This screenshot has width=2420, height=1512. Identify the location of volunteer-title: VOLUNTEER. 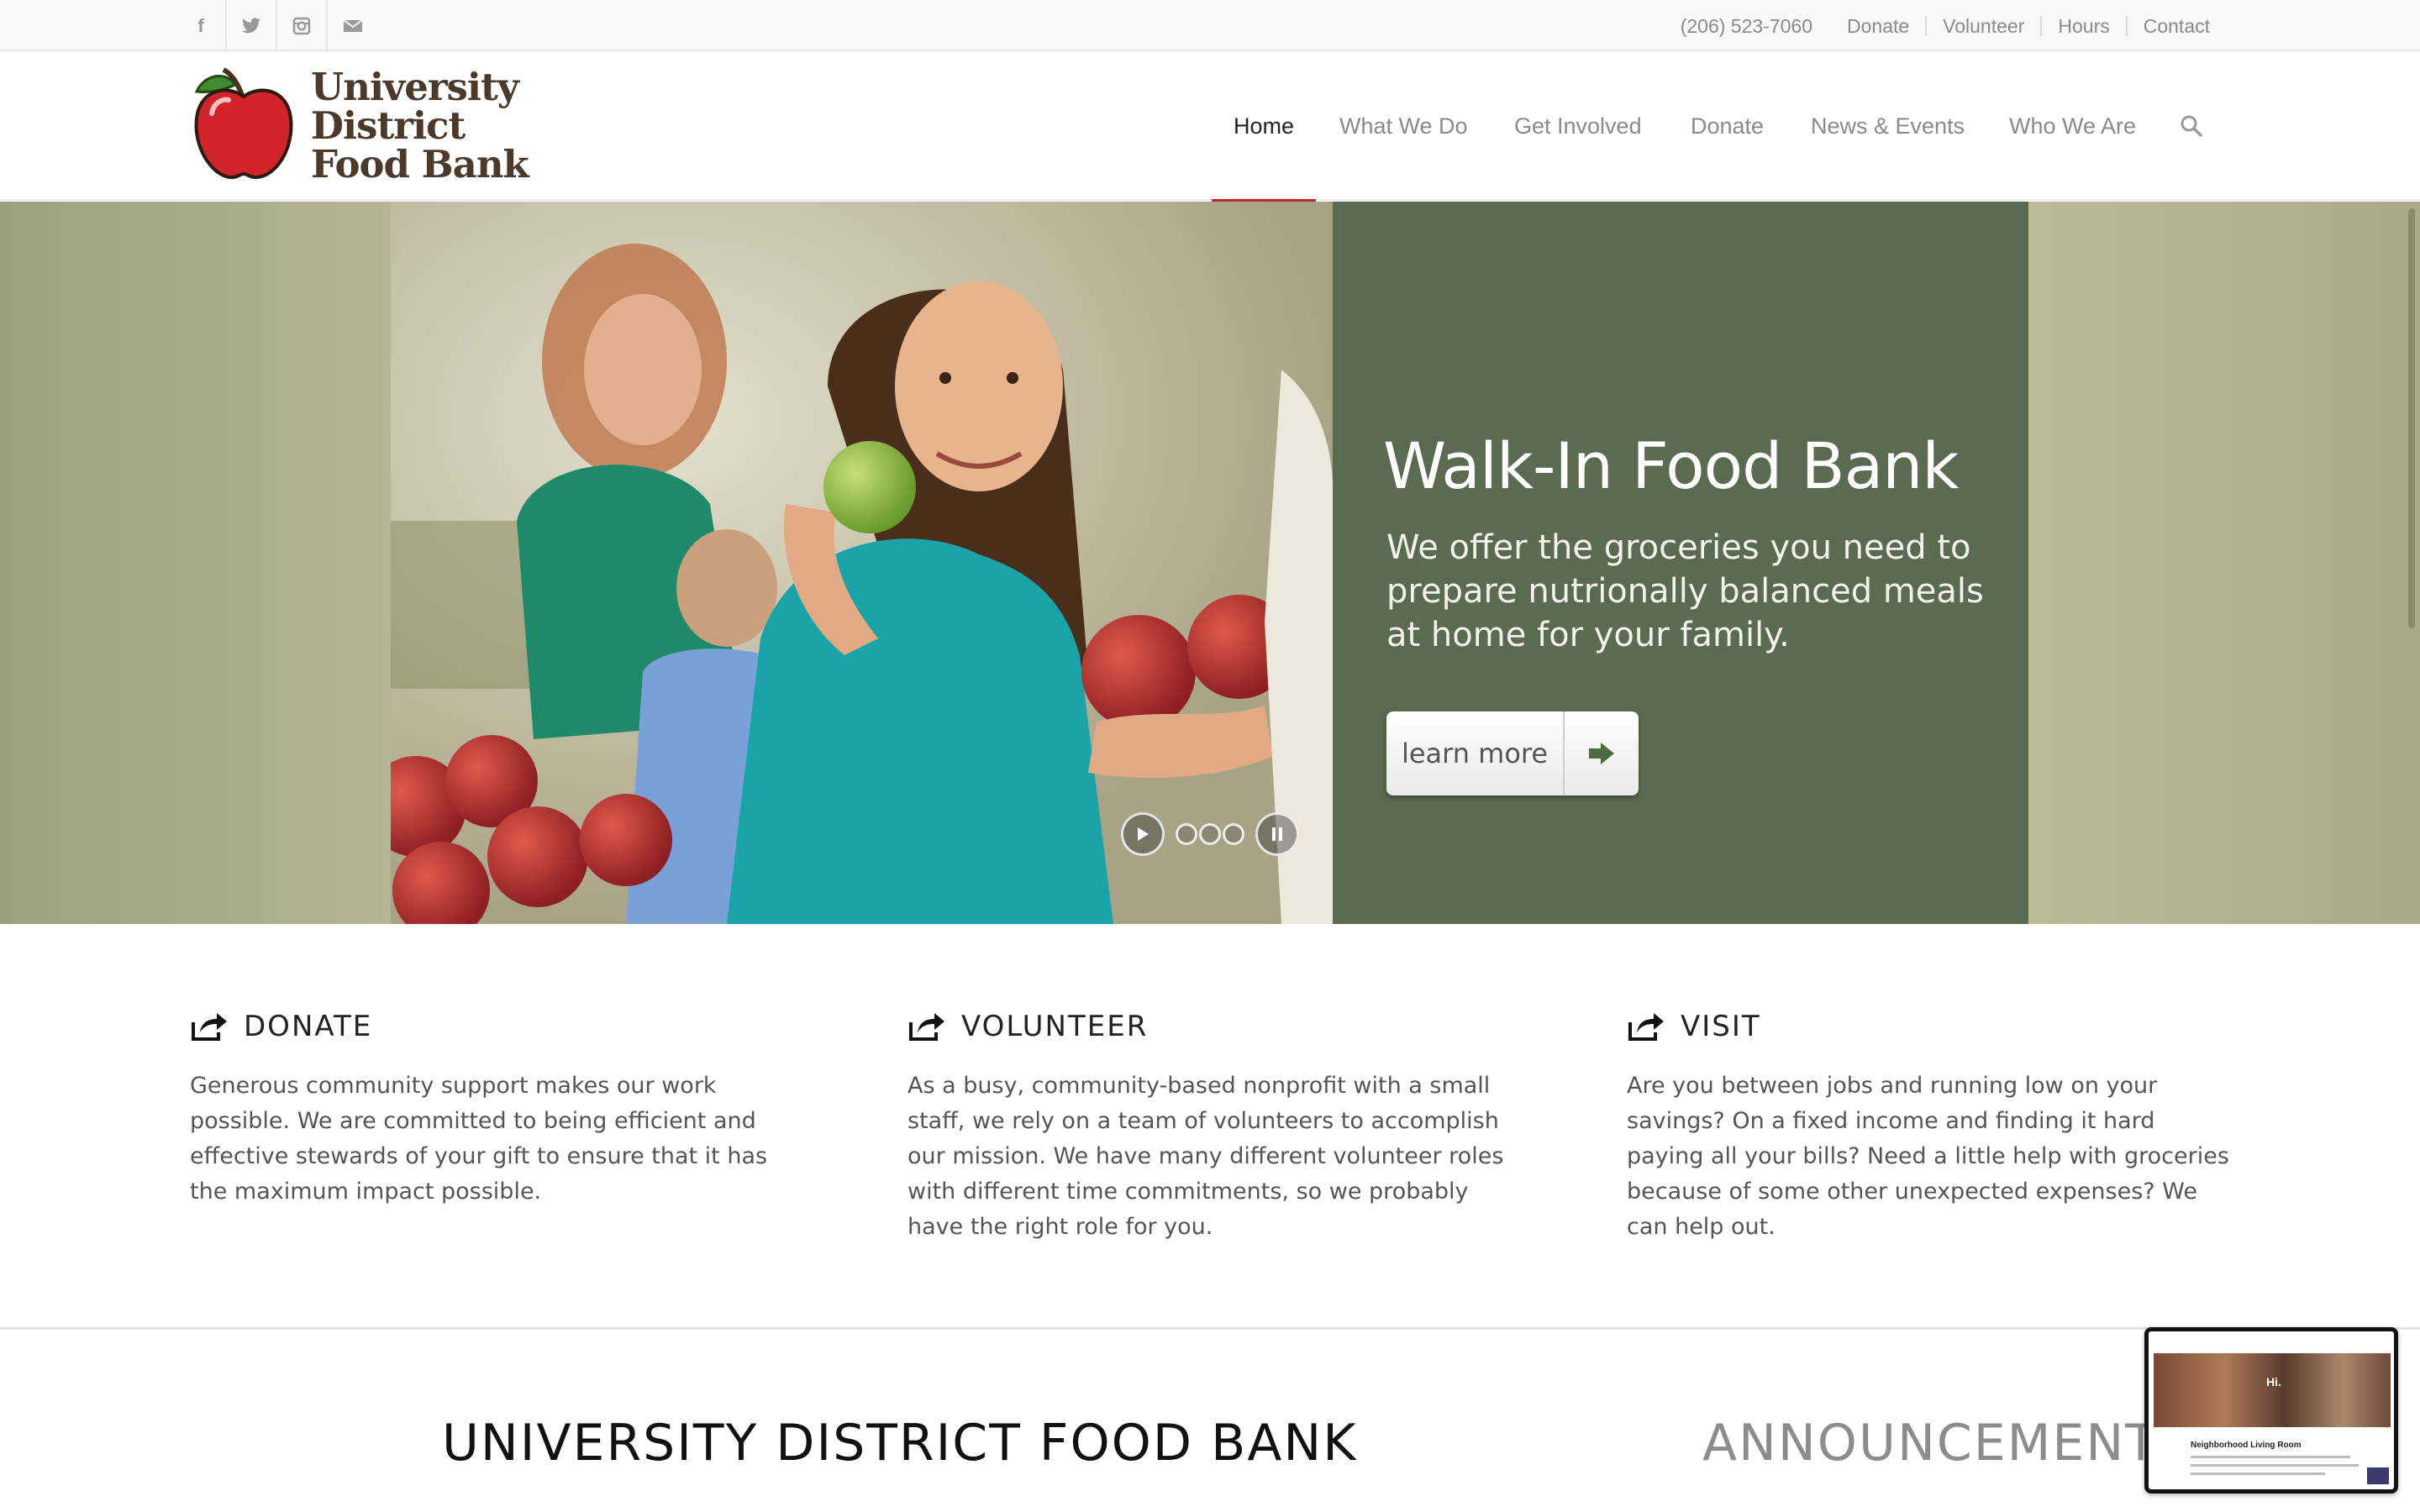
(1055, 1026).